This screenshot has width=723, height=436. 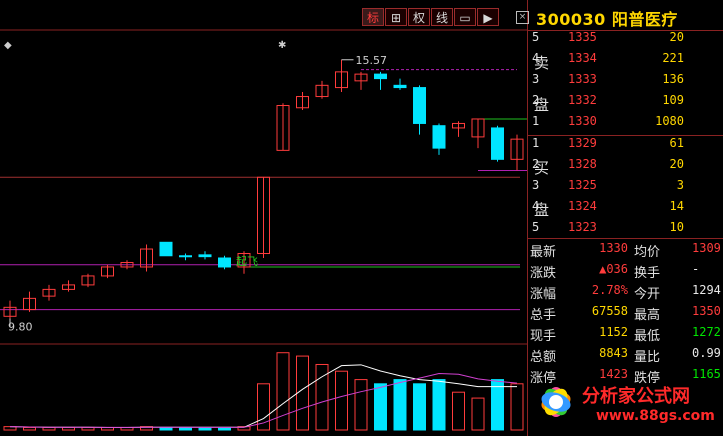 I want to click on buy-volume: 3, so click(x=680, y=185).